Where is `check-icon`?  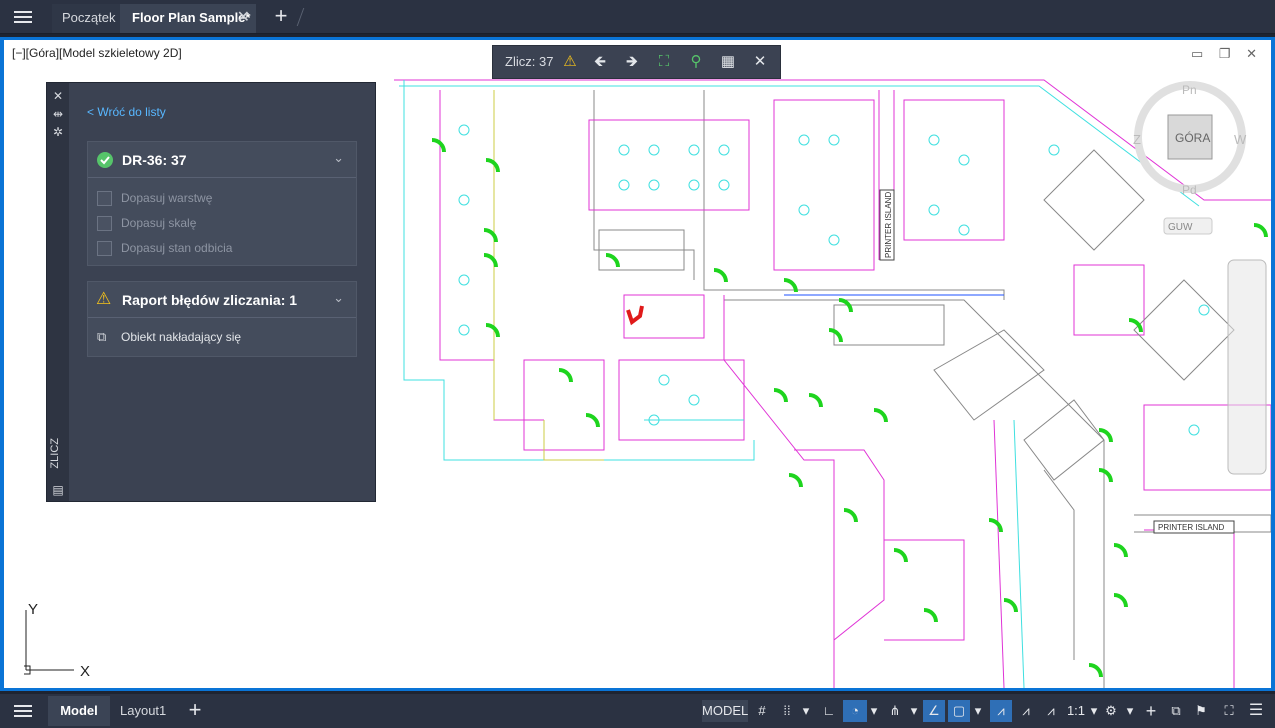 check-icon is located at coordinates (105, 160).